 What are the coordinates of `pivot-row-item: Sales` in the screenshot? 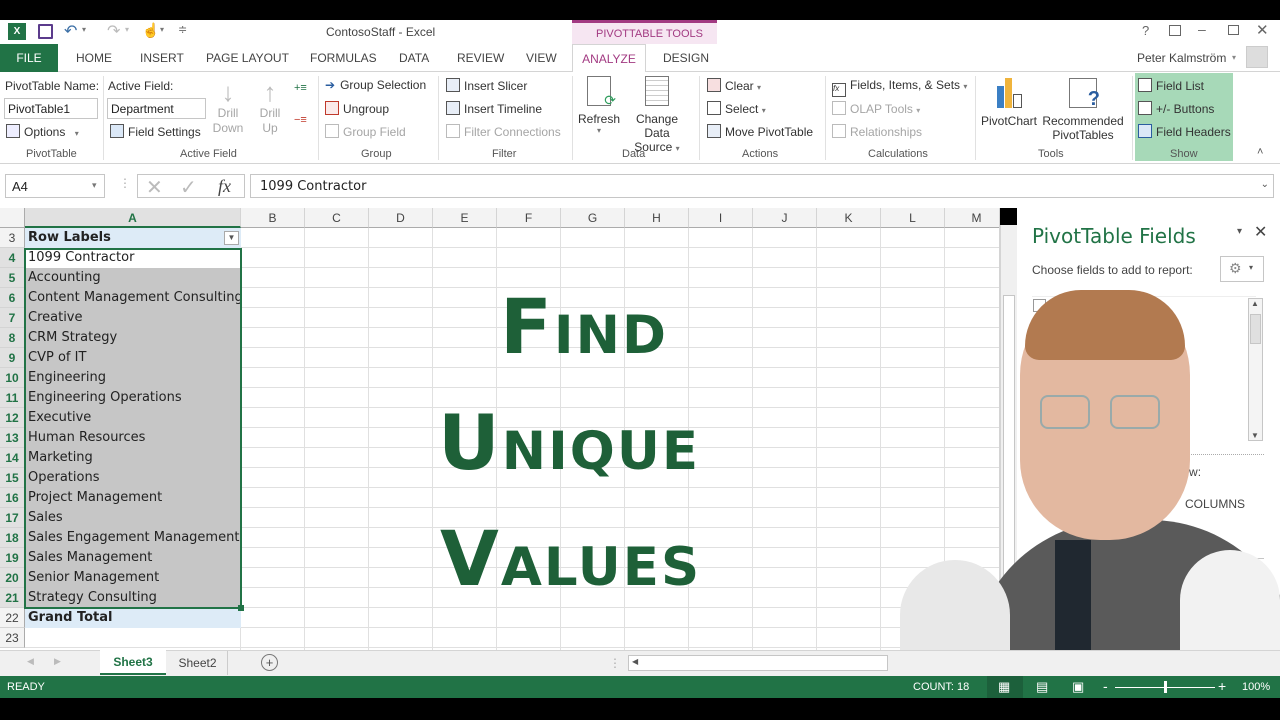 It's located at (133, 518).